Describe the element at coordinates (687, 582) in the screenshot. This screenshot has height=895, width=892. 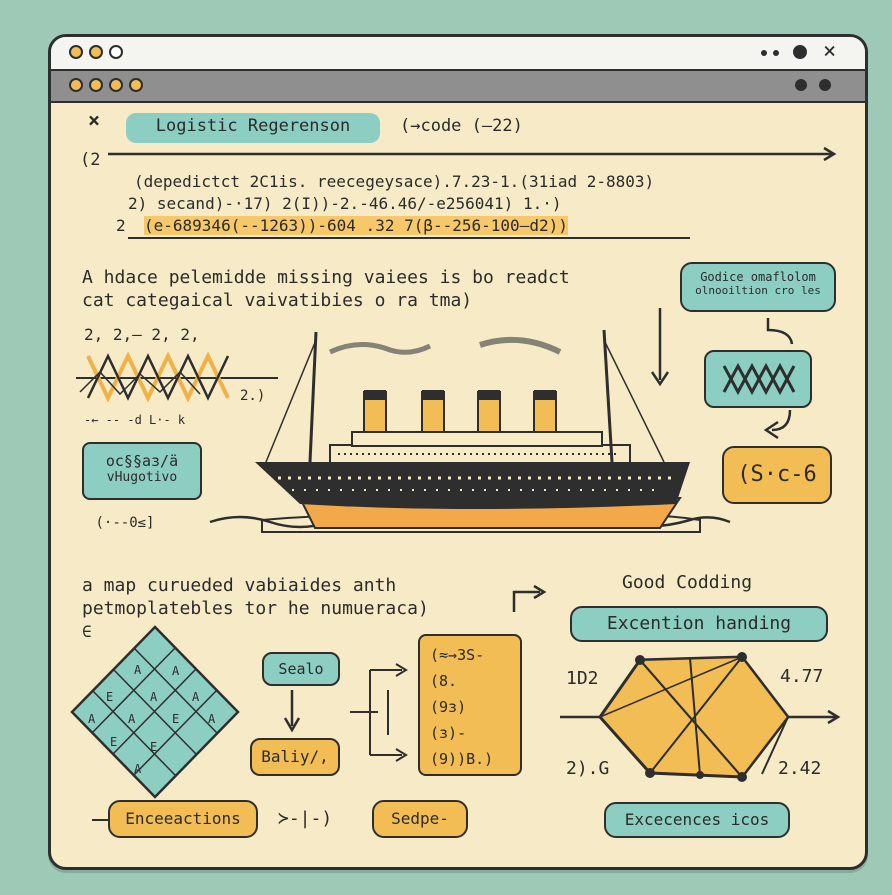
I see `section-title-good-coding: Good Codding` at that location.